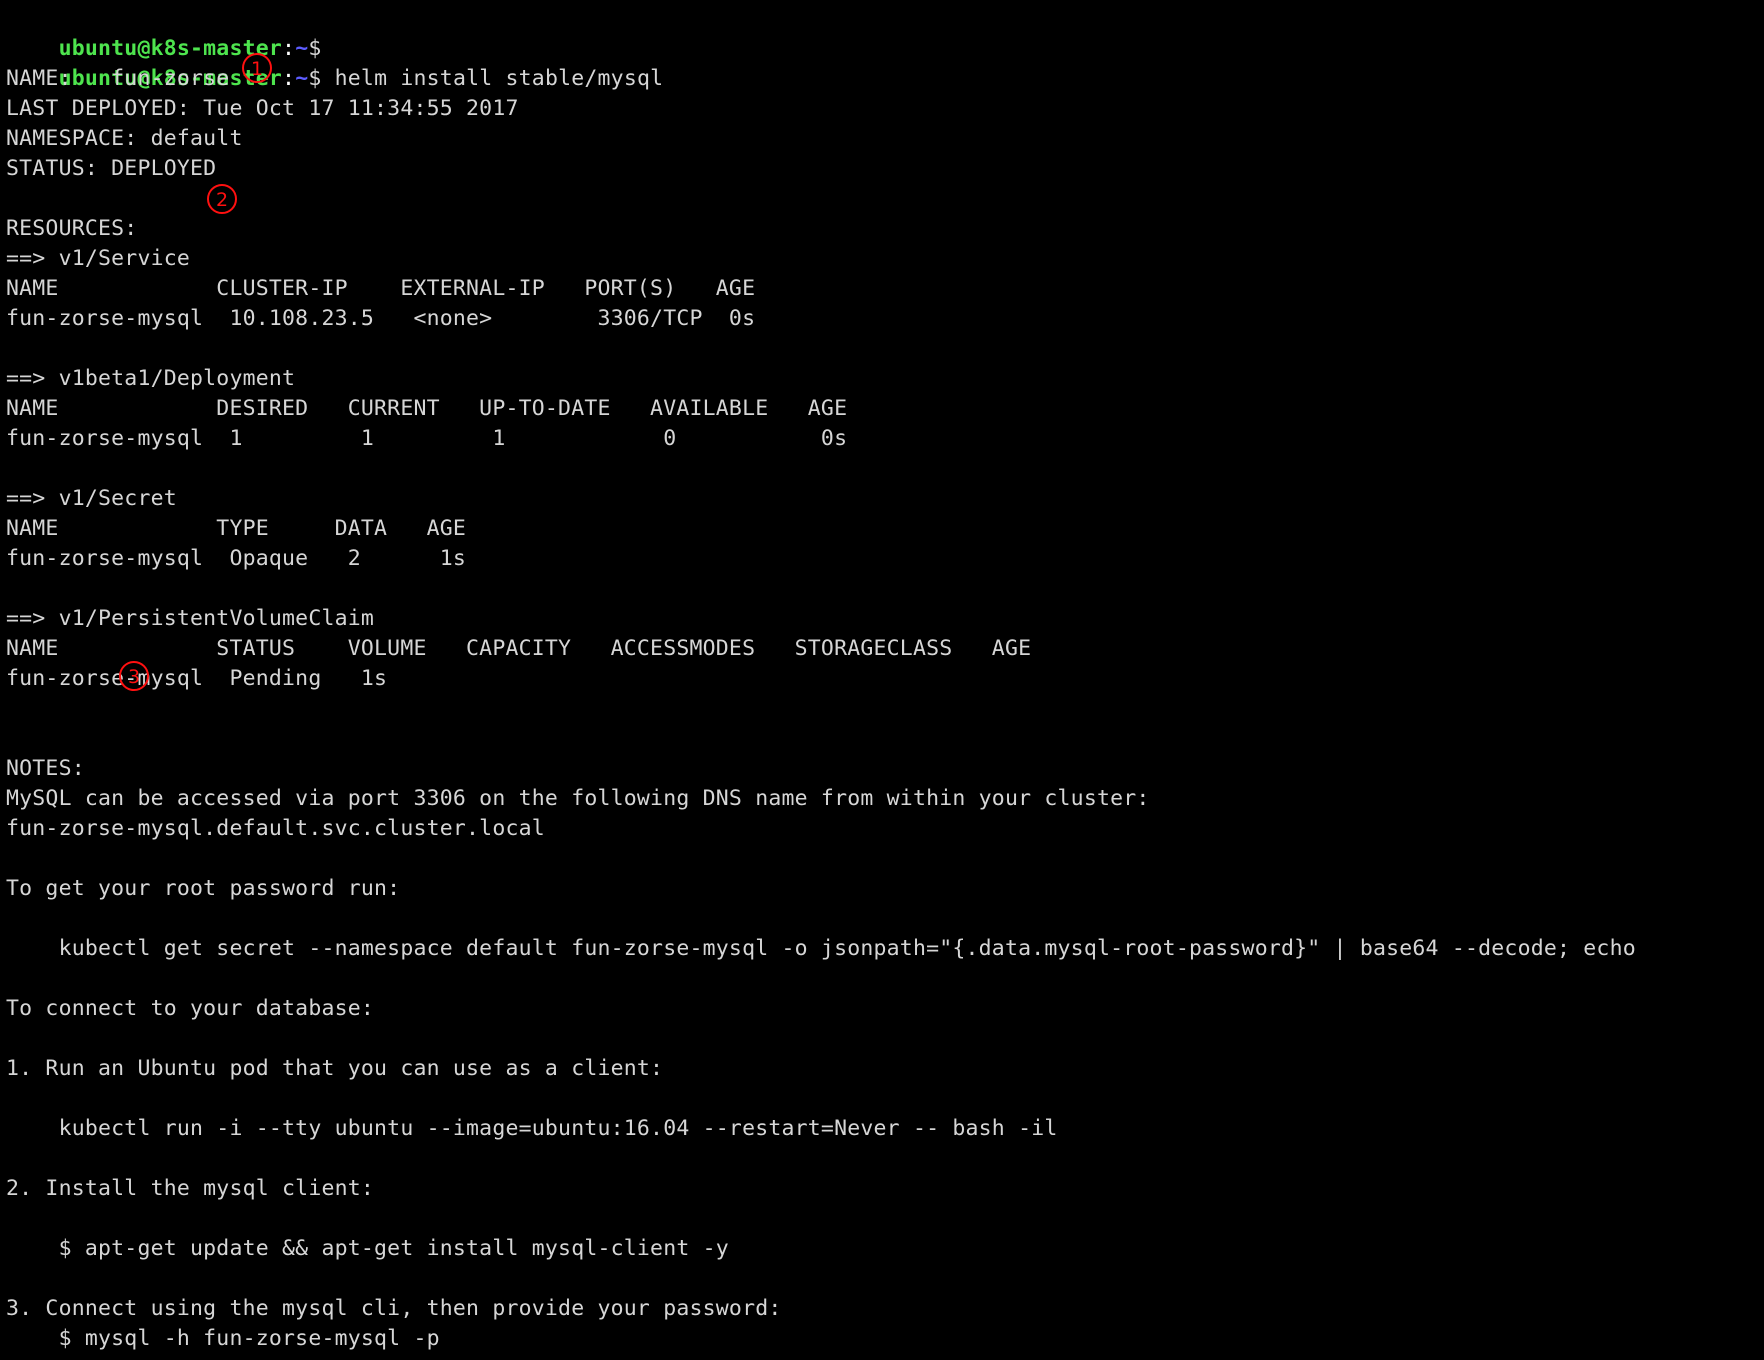 Image resolution: width=1764 pixels, height=1360 pixels. What do you see at coordinates (72, 228) in the screenshot?
I see `terminal-line: RESOURCES:` at bounding box center [72, 228].